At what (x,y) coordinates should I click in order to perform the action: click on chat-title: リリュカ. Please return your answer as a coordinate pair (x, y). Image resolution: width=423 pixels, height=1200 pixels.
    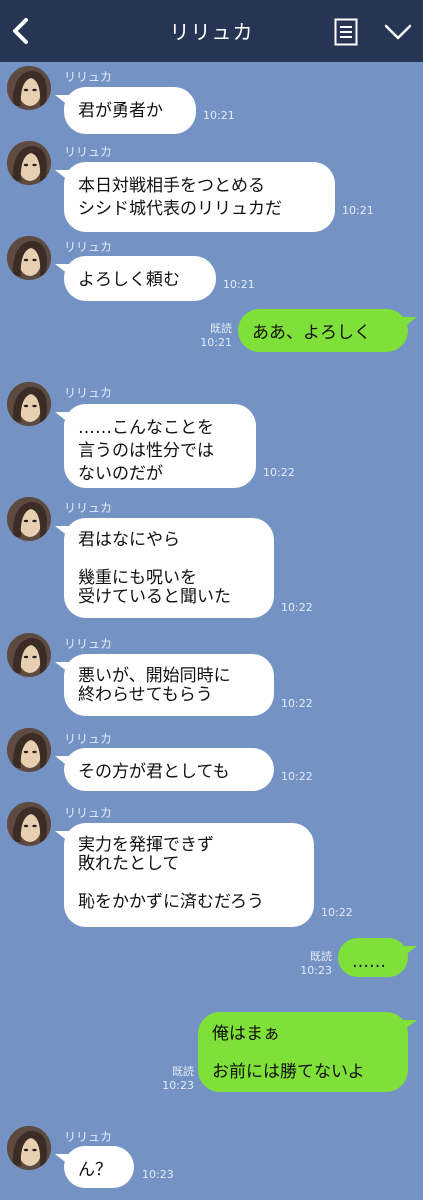
    Looking at the image, I should click on (211, 32).